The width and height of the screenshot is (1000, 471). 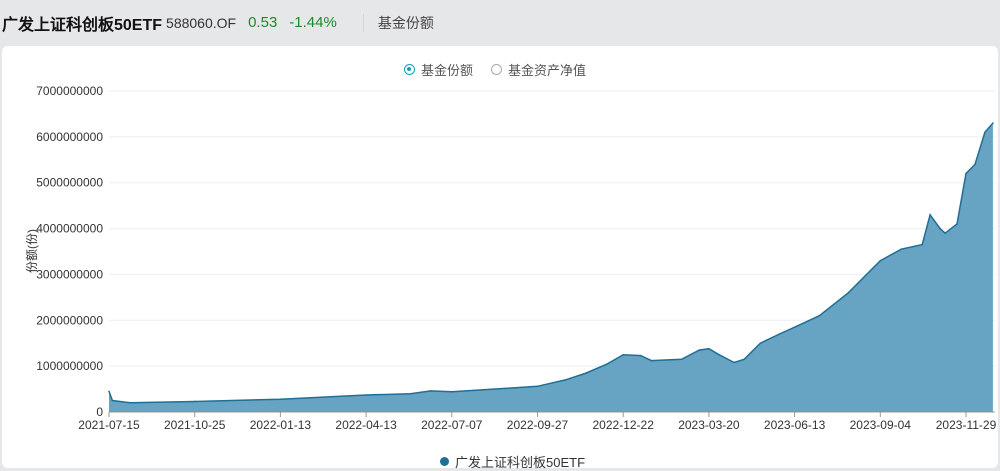 I want to click on x-tick-label: 2022-07-07, so click(x=452, y=425).